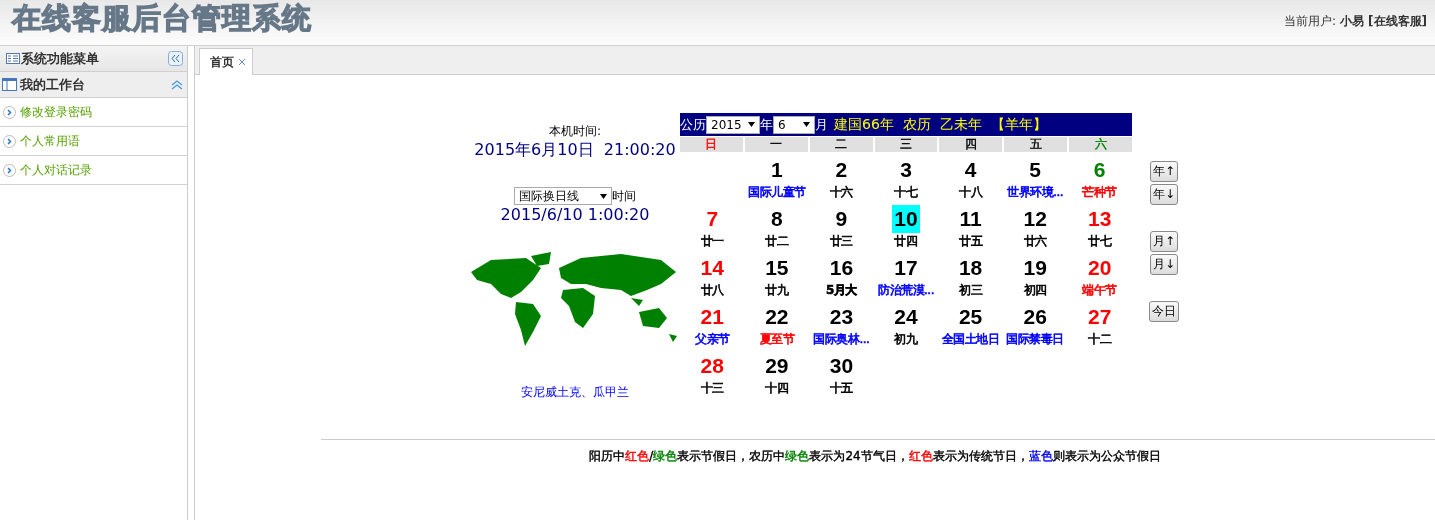 Image resolution: width=1435 pixels, height=520 pixels. I want to click on day-number: 23, so click(841, 316).